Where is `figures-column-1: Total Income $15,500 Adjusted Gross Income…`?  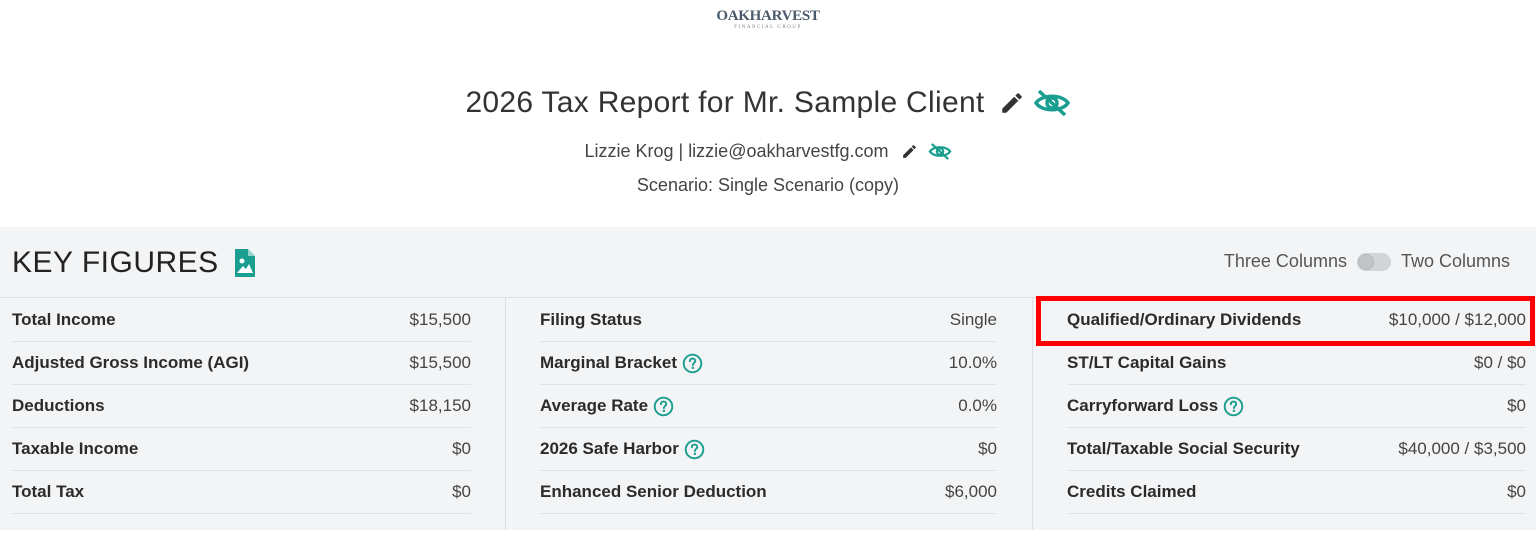 figures-column-1: Total Income $15,500 Adjusted Gross Income… is located at coordinates (241, 406).